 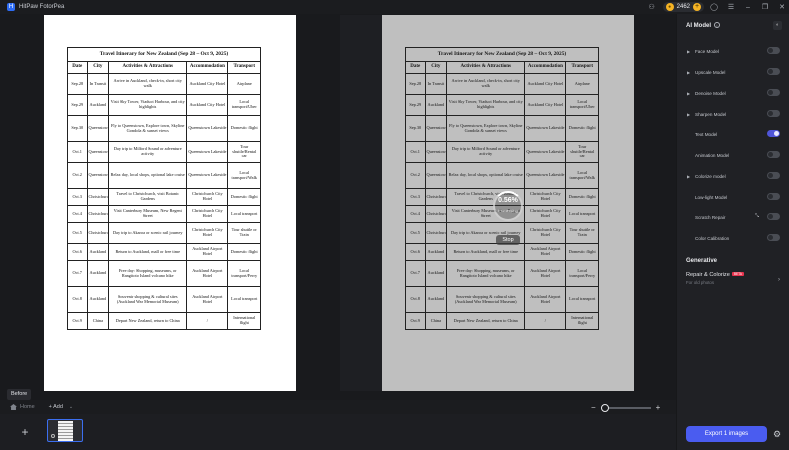 What do you see at coordinates (22, 407) in the screenshot?
I see `home-button: Home` at bounding box center [22, 407].